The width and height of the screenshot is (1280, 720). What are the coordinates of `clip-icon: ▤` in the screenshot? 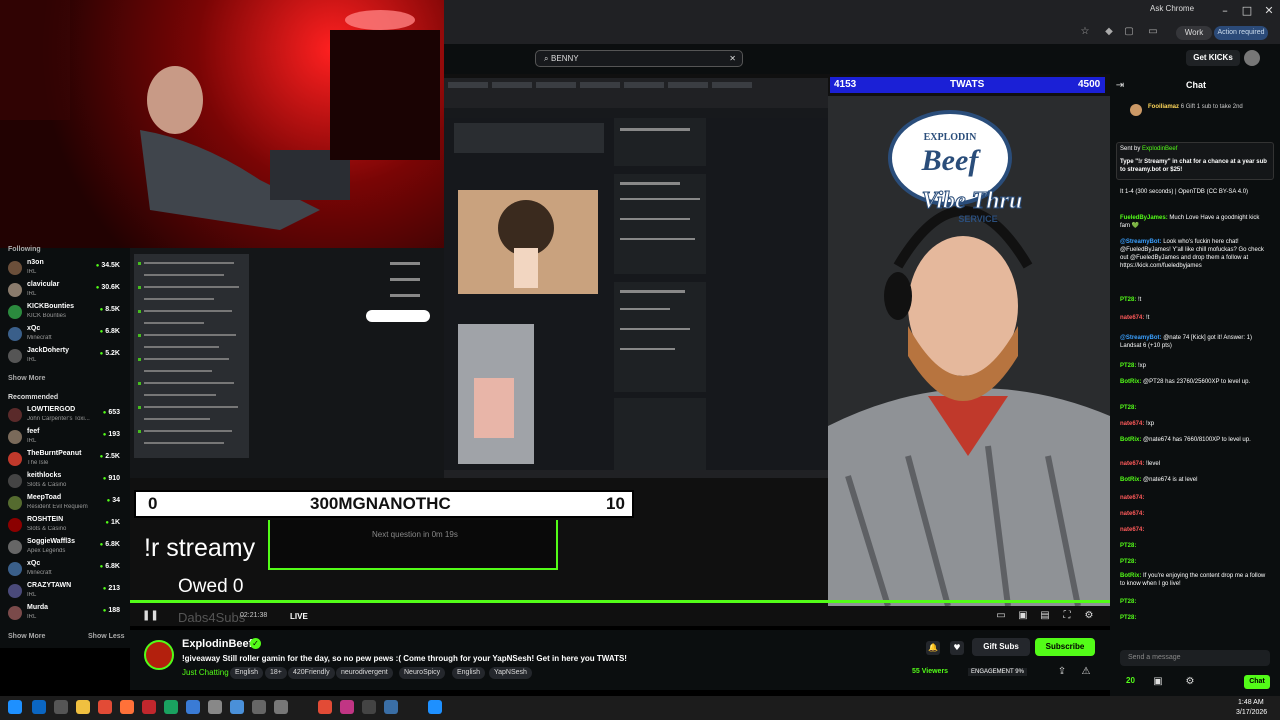 It's located at (1045, 616).